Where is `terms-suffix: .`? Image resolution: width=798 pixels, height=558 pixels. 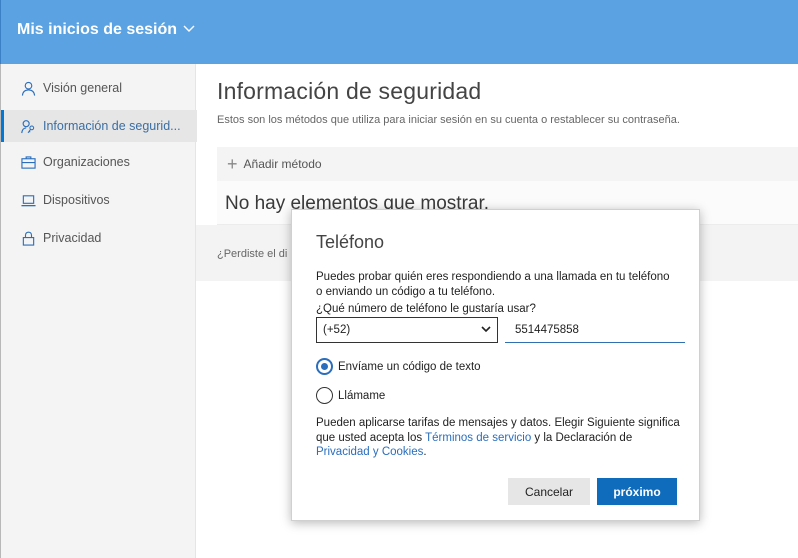 terms-suffix: . is located at coordinates (425, 452).